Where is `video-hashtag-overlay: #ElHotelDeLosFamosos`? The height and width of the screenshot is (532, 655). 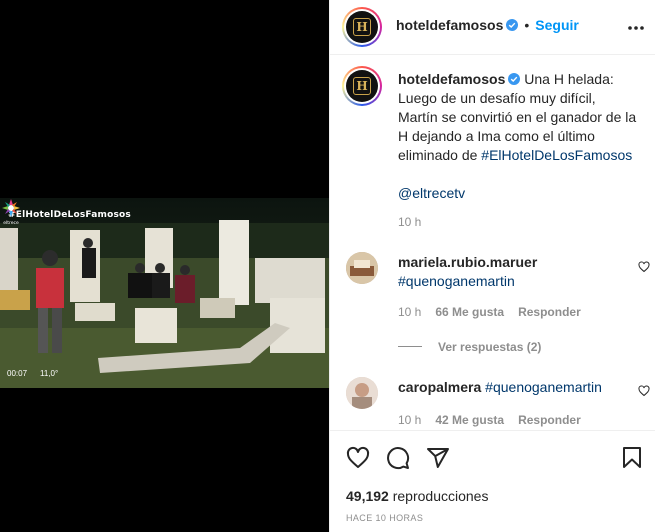
video-hashtag-overlay: #ElHotelDeLosFamosos is located at coordinates (69, 215).